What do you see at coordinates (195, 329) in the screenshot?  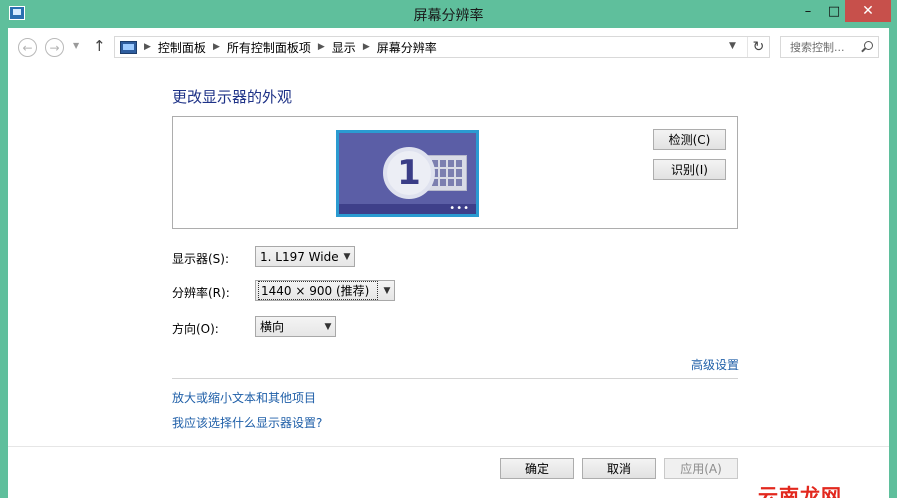 I see `orientation-label: 方向(O):` at bounding box center [195, 329].